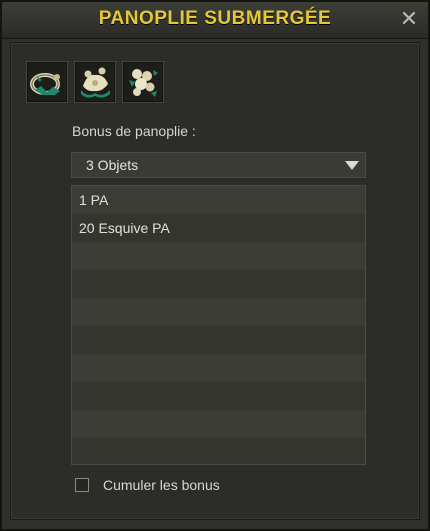 Image resolution: width=430 pixels, height=531 pixels. I want to click on pearl-item-icon, so click(143, 83).